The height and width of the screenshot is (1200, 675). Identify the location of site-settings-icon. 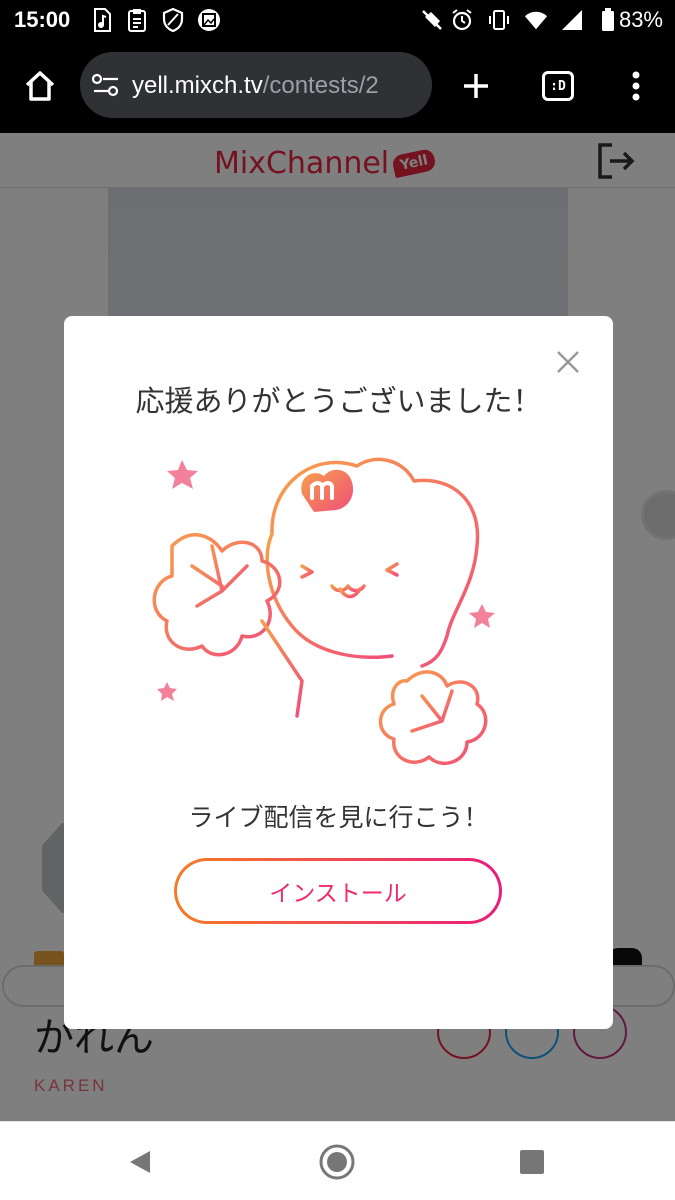
(105, 87).